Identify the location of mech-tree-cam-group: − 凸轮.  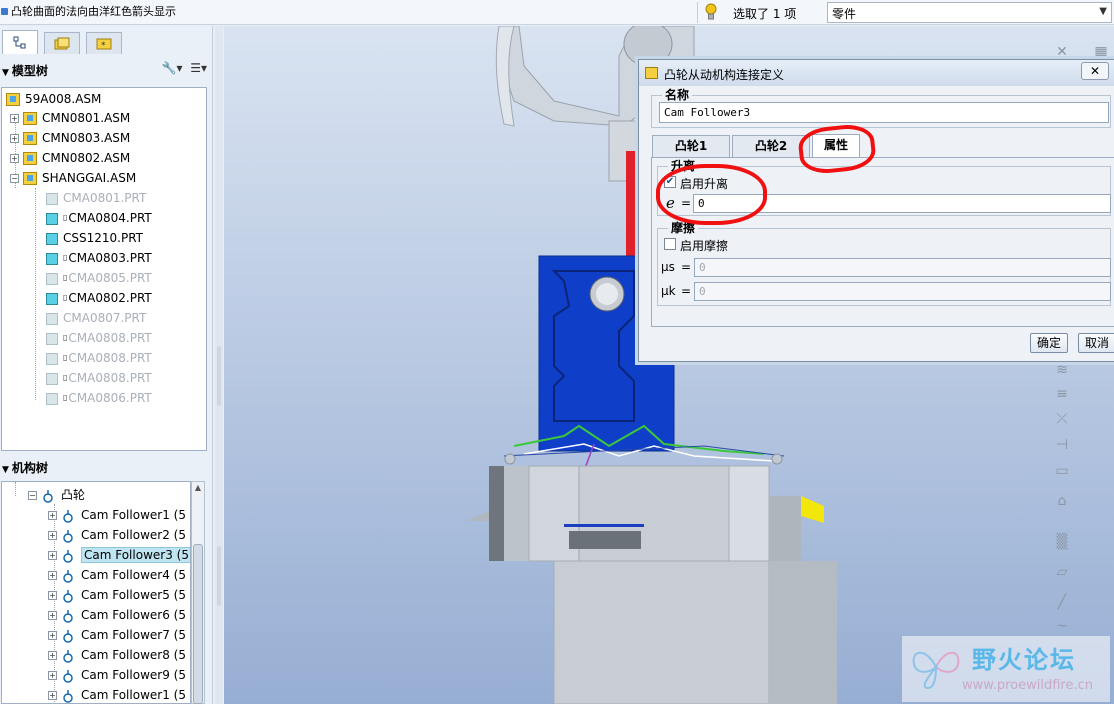
(56, 495).